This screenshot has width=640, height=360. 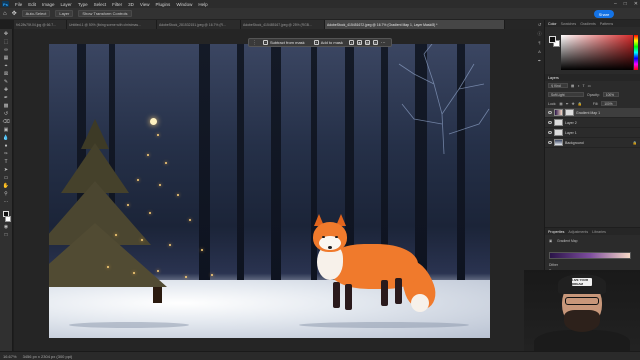 I want to click on screen-mode-icon: □, so click(x=6, y=235).